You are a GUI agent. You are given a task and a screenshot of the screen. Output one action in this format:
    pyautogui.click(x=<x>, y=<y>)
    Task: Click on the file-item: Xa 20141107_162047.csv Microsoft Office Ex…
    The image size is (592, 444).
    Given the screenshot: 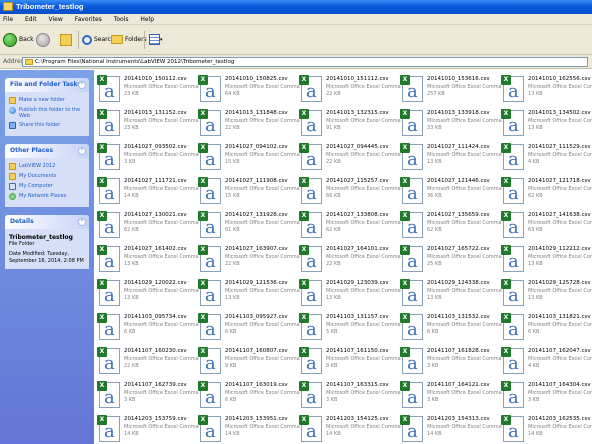 What is the action you would take?
    pyautogui.click(x=545, y=362)
    